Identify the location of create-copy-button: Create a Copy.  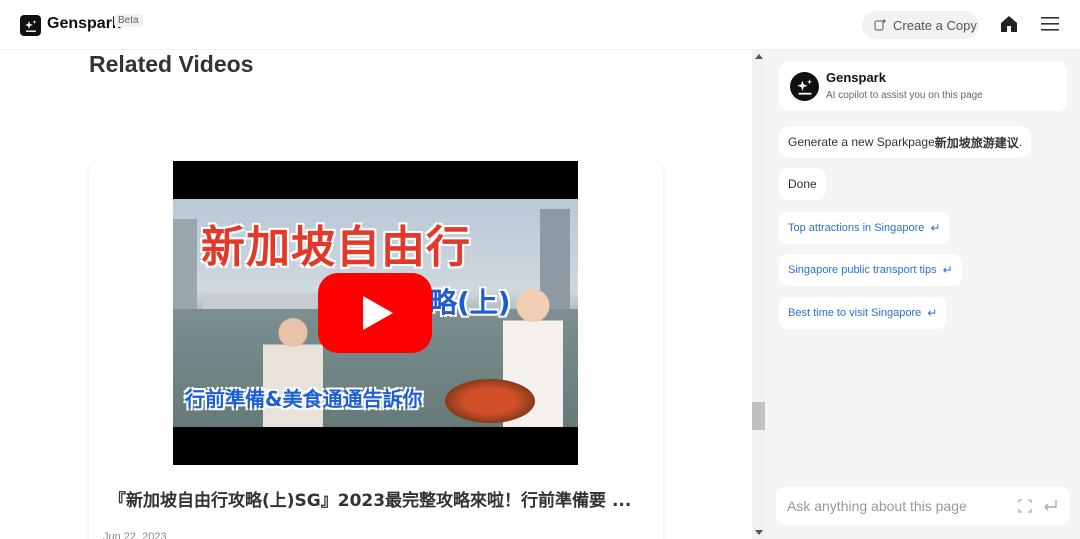
(920, 25).